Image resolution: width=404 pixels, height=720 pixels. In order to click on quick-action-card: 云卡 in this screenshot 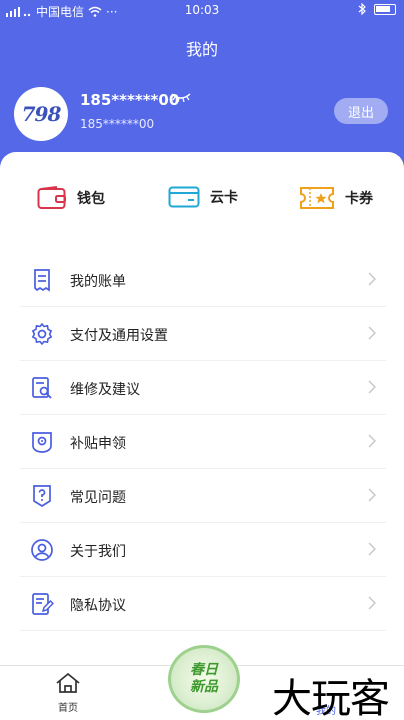, I will do `click(203, 197)`.